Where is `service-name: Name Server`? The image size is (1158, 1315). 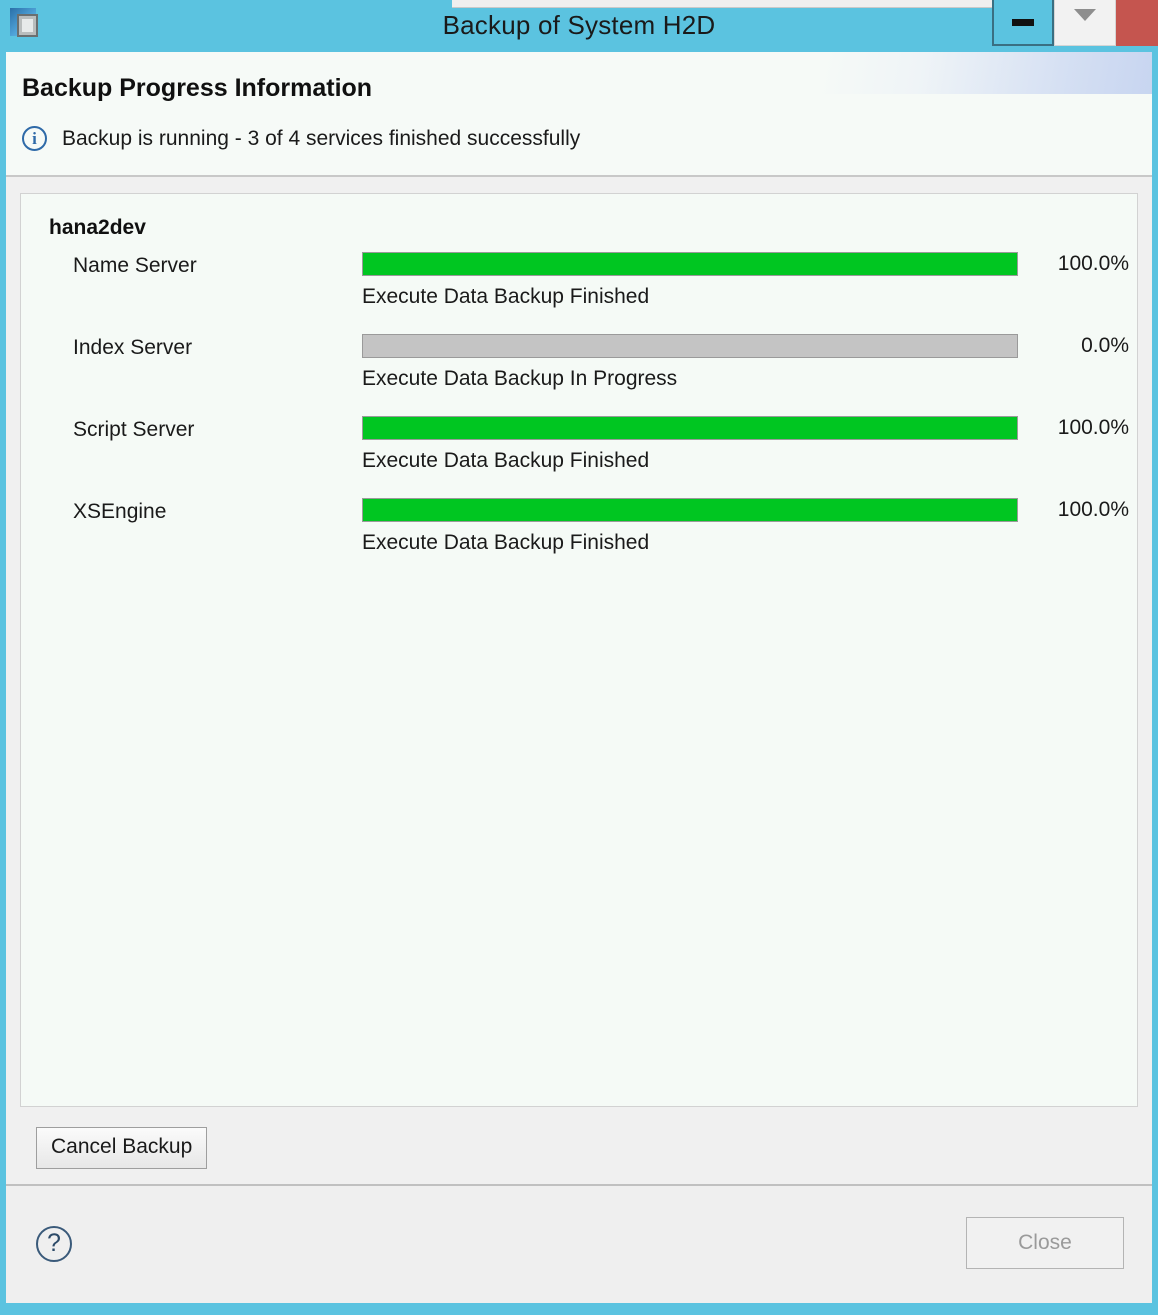 service-name: Name Server is located at coordinates (135, 265).